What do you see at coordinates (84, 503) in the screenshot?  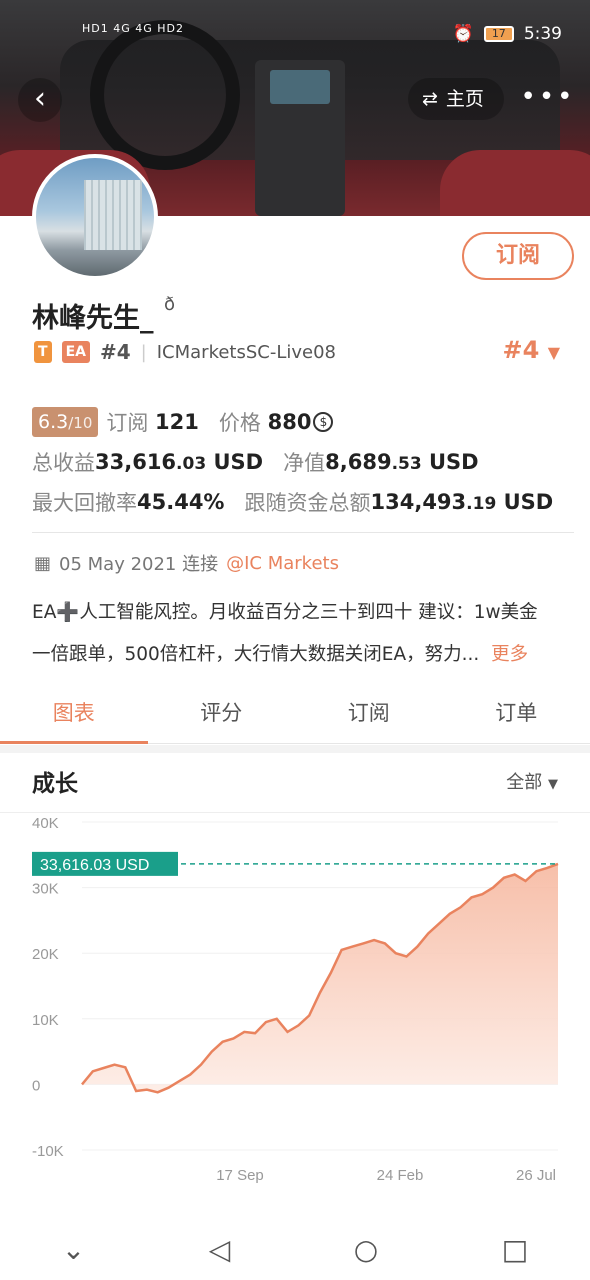 I see `drawdown-label: 最大回撤率` at bounding box center [84, 503].